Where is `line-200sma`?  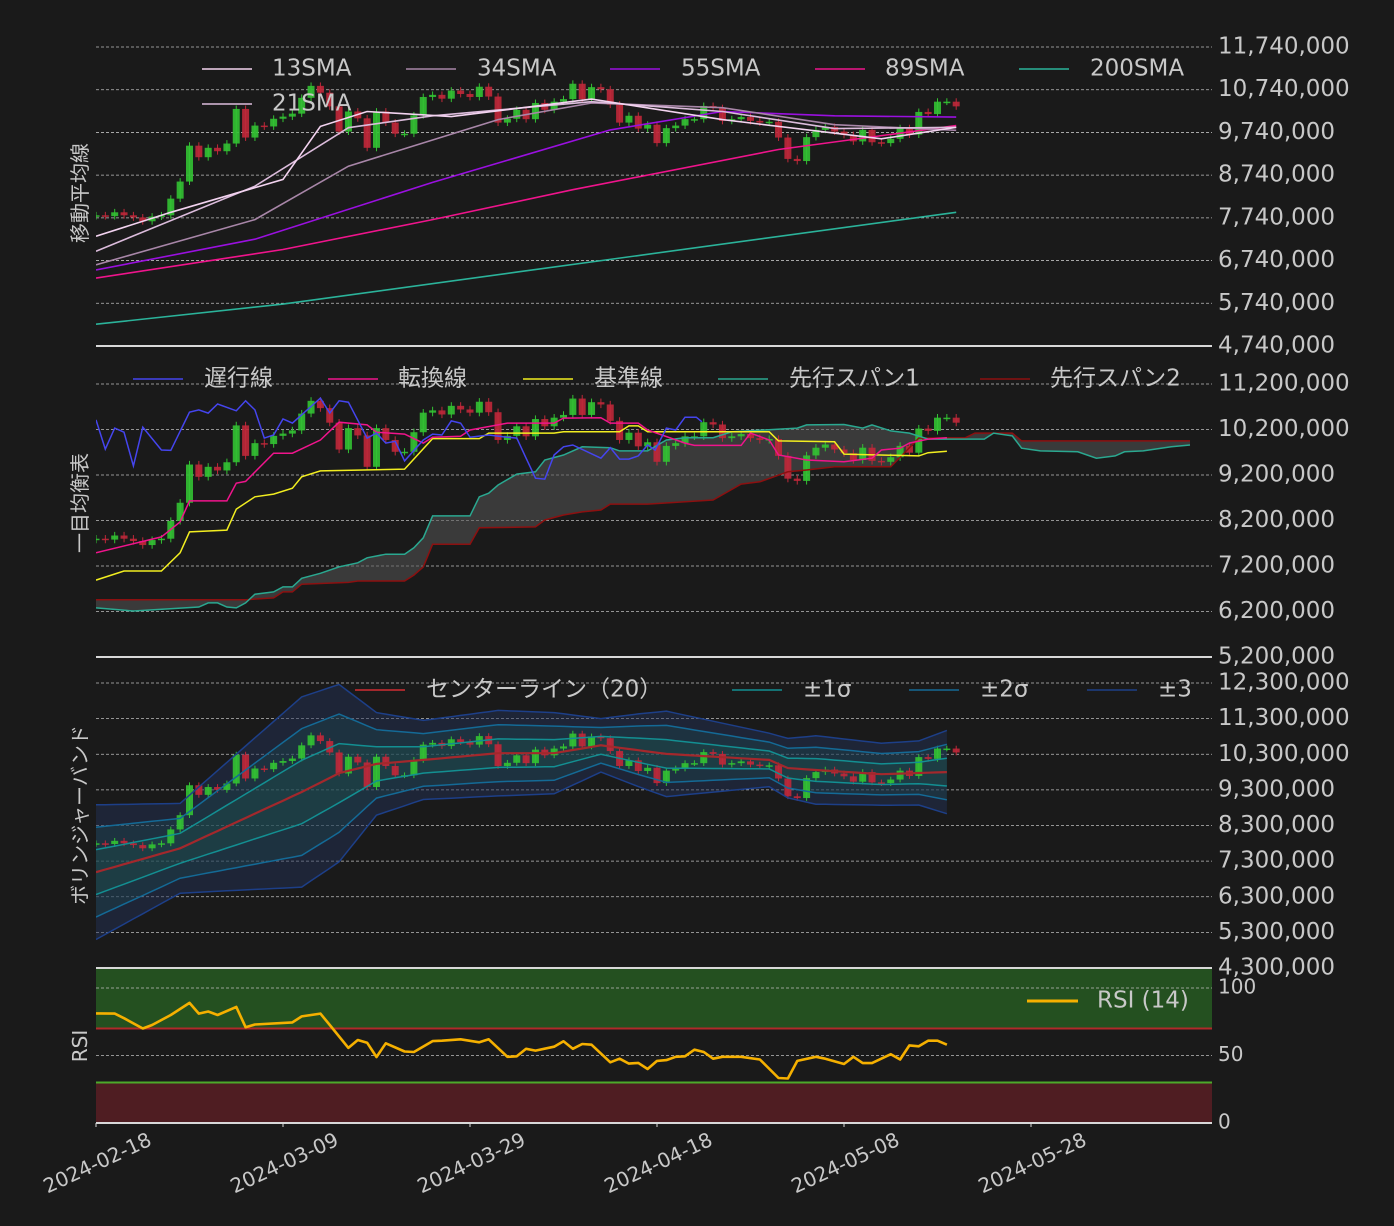
line-200sma is located at coordinates (526, 268).